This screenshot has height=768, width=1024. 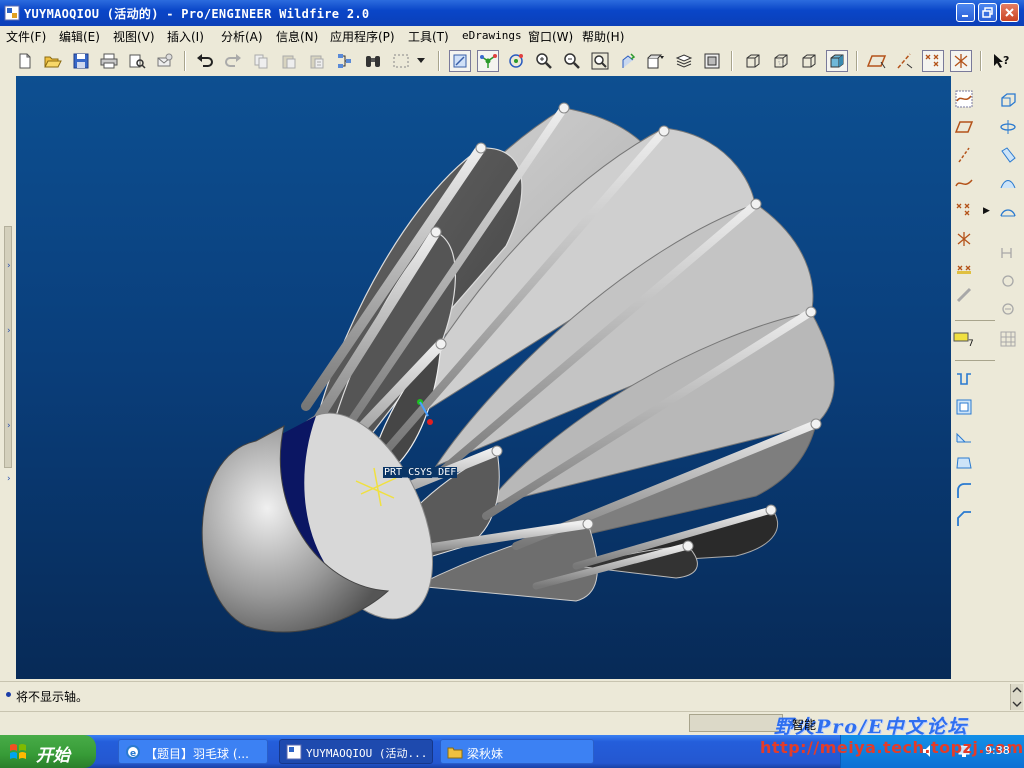 What do you see at coordinates (345, 61) in the screenshot?
I see `regenerate-button` at bounding box center [345, 61].